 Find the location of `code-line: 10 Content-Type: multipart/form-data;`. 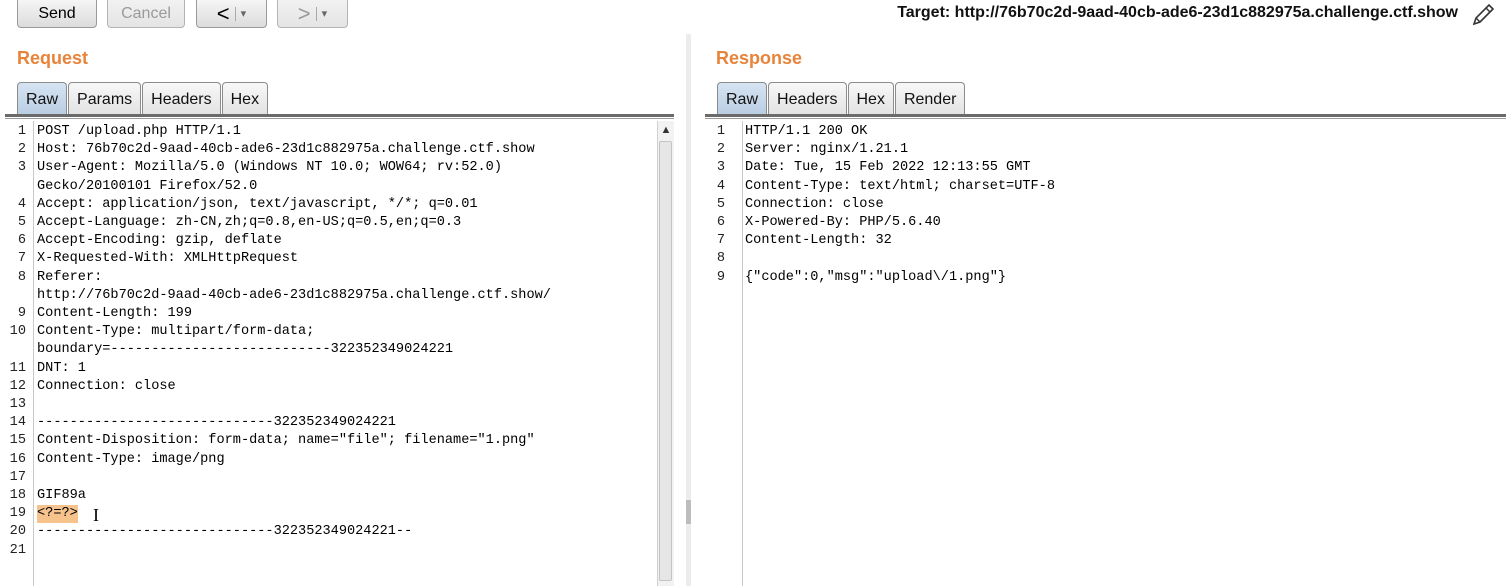

code-line: 10 Content-Type: multipart/form-data; is located at coordinates (331, 332).